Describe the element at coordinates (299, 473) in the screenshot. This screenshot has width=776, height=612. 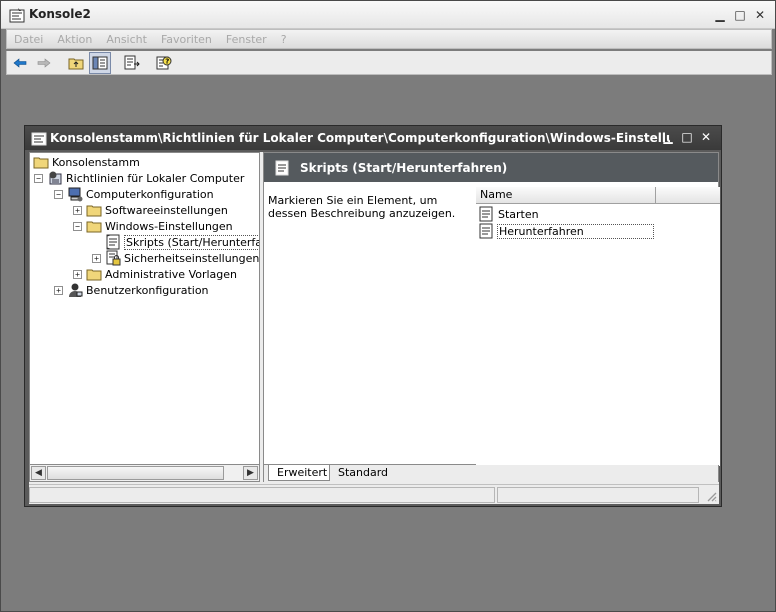
I see `tab-erweitert: Erweitert` at that location.